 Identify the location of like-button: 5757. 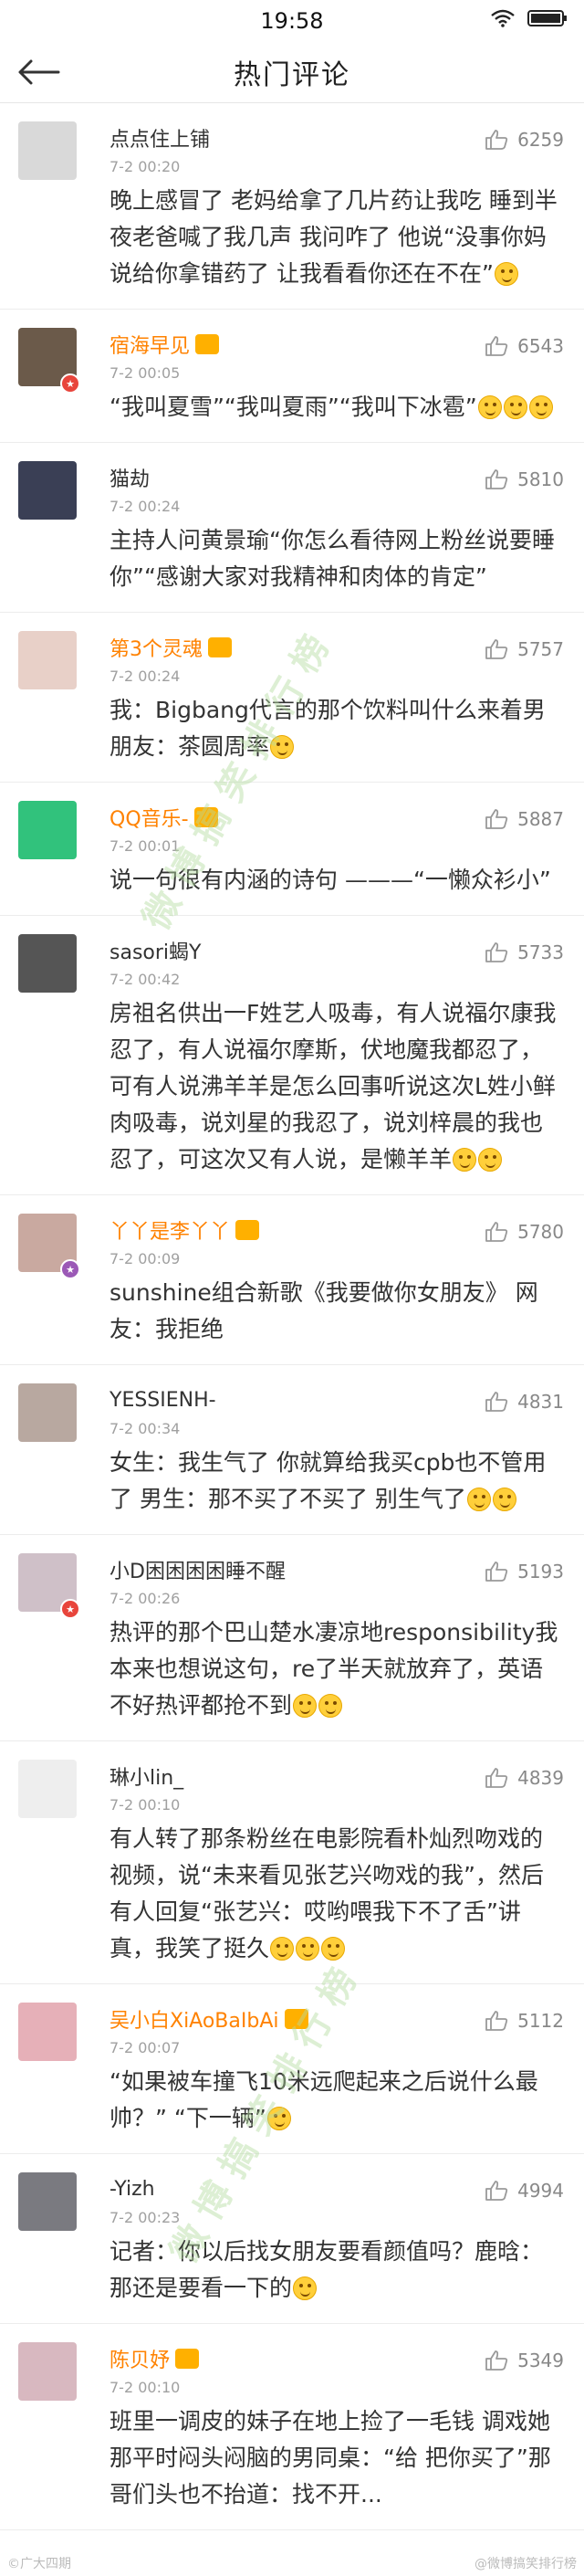
(524, 649).